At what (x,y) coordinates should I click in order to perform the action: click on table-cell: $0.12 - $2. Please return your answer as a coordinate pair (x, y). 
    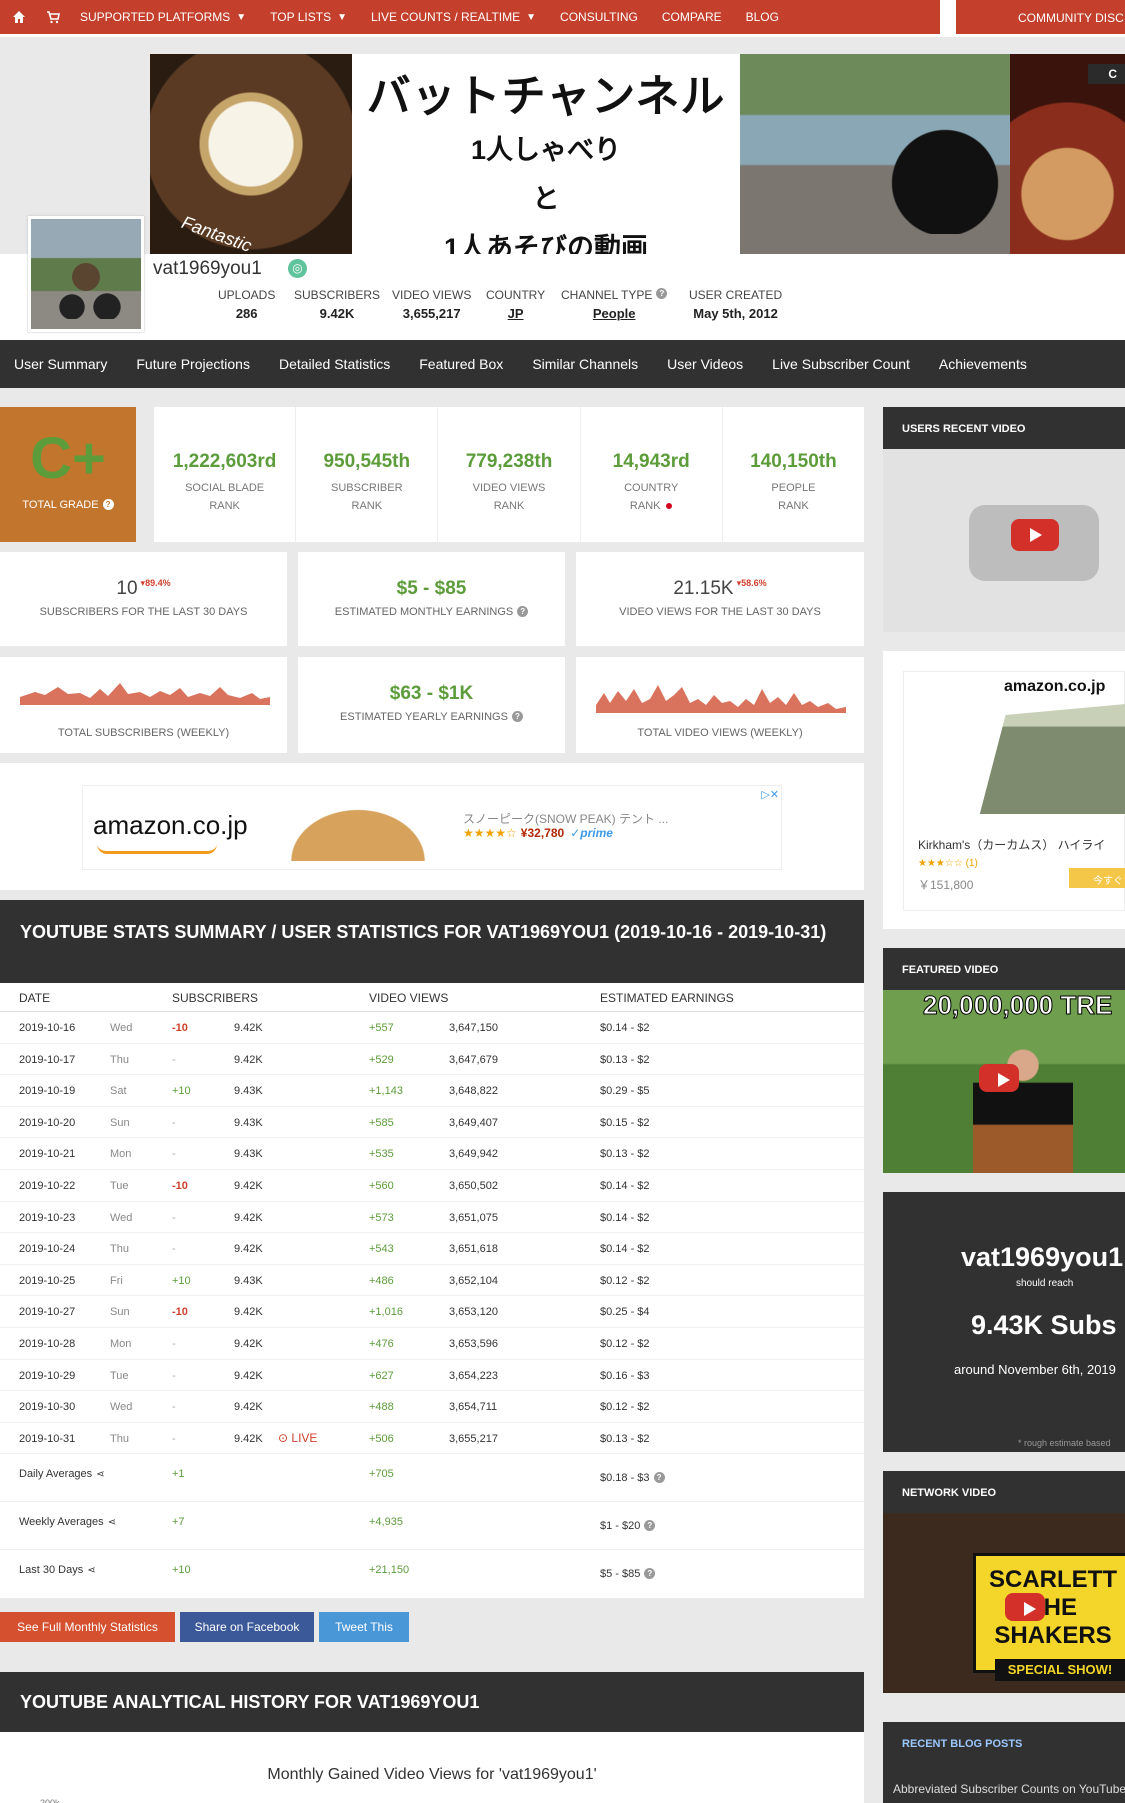
    Looking at the image, I should click on (625, 1343).